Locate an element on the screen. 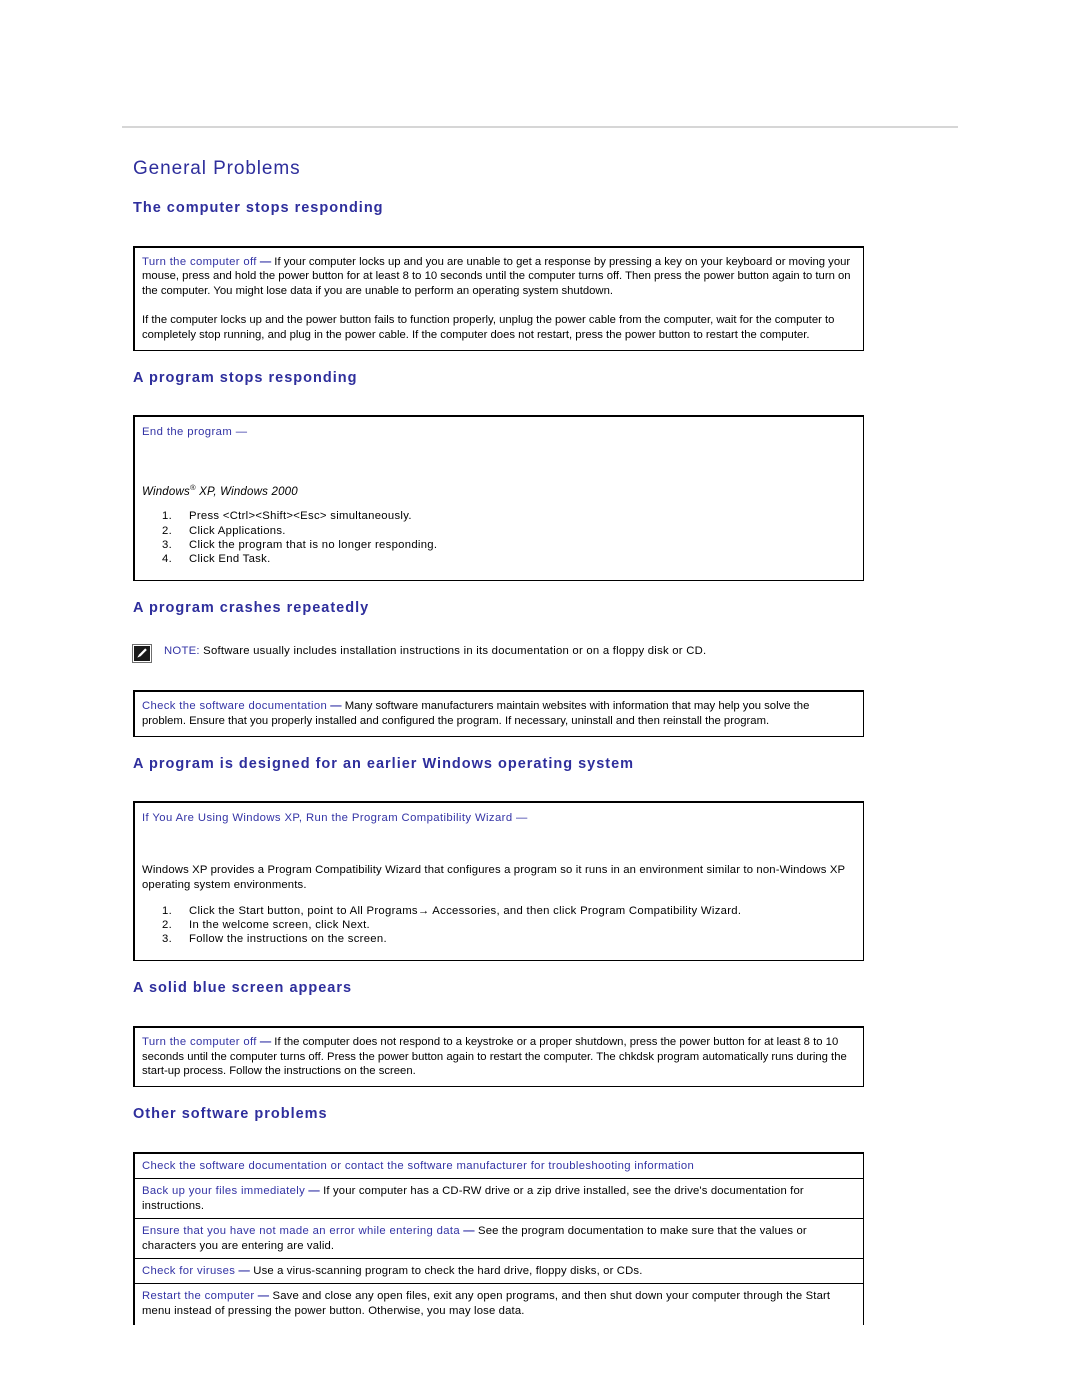 This screenshot has height=1397, width=1080. note-label: NOTE: is located at coordinates (182, 651).